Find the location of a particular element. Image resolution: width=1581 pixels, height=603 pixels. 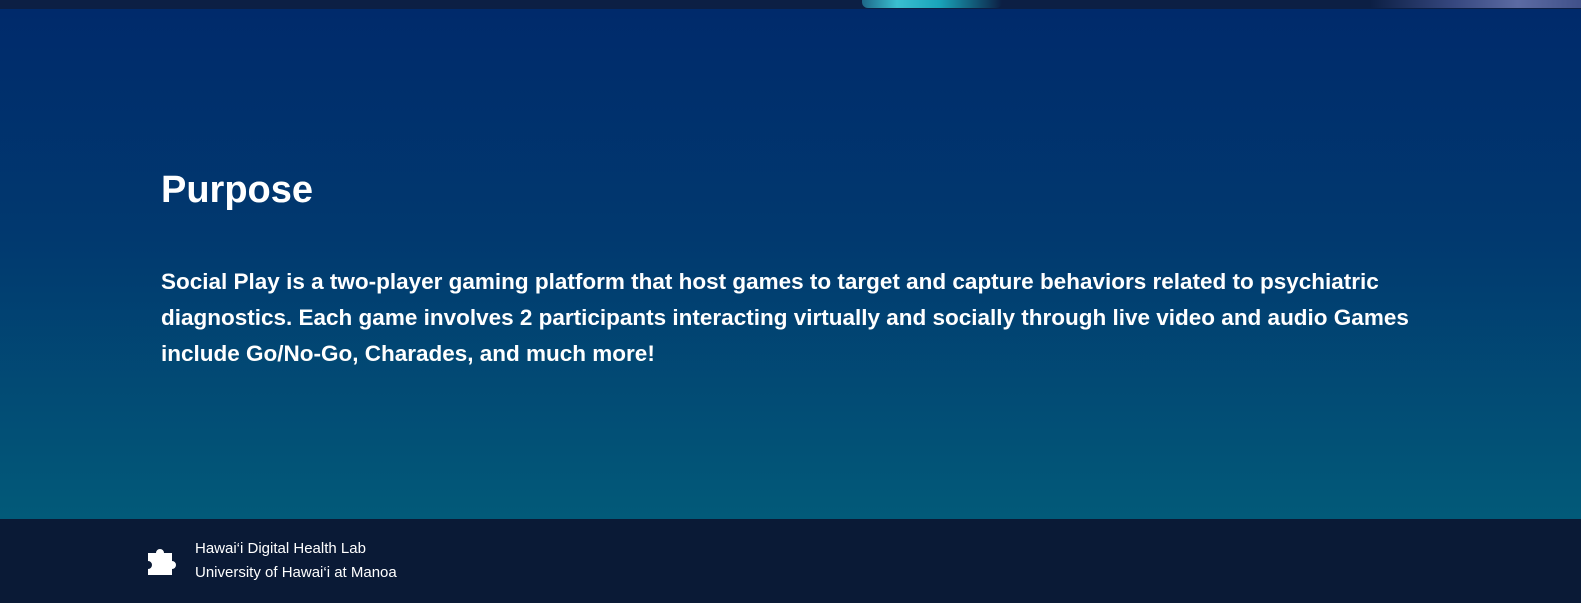

section-title: Purpose is located at coordinates (237, 190).